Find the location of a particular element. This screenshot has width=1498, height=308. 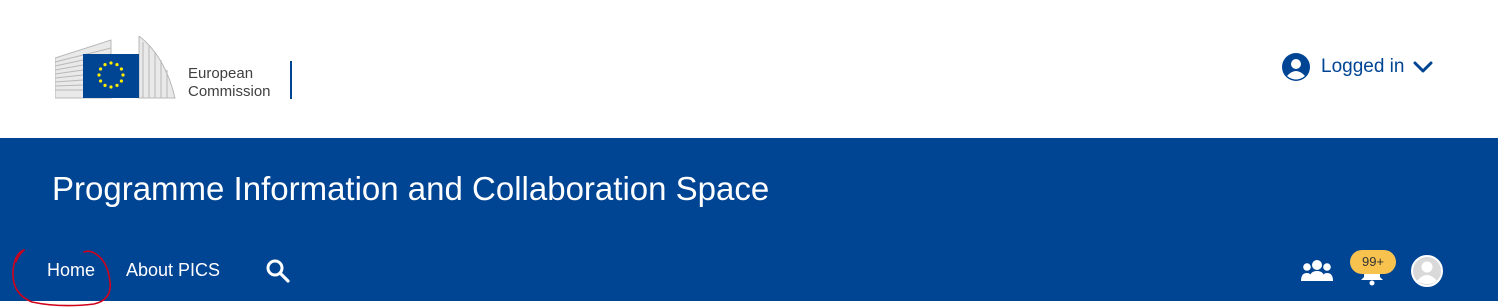

logo-divider is located at coordinates (291, 80).